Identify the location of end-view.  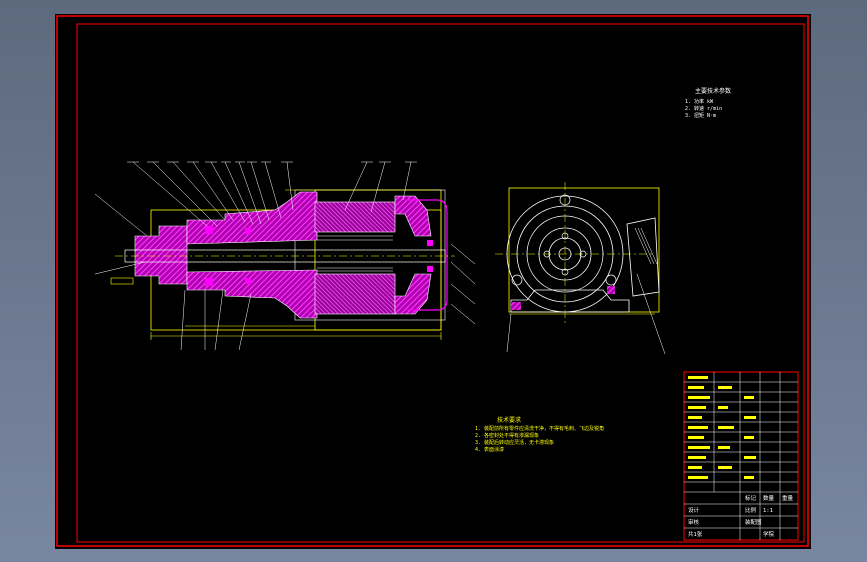
(580, 268).